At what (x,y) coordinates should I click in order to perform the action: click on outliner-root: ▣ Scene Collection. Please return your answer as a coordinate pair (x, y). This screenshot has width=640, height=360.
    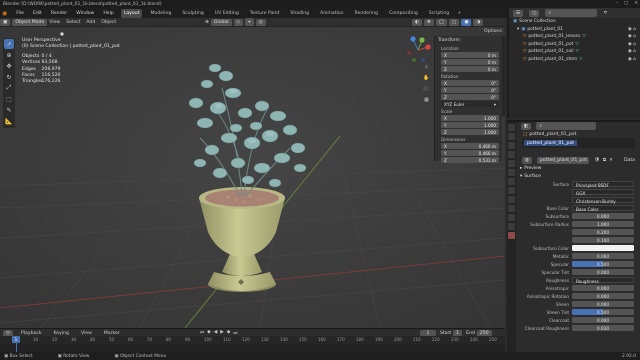
    Looking at the image, I should click on (574, 22).